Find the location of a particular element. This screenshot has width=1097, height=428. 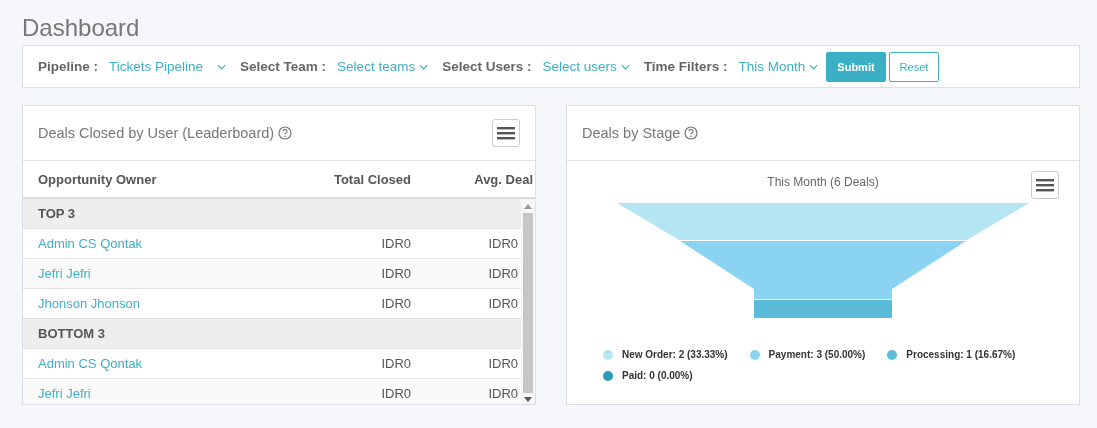

column-header: Total Closed is located at coordinates (371, 179).